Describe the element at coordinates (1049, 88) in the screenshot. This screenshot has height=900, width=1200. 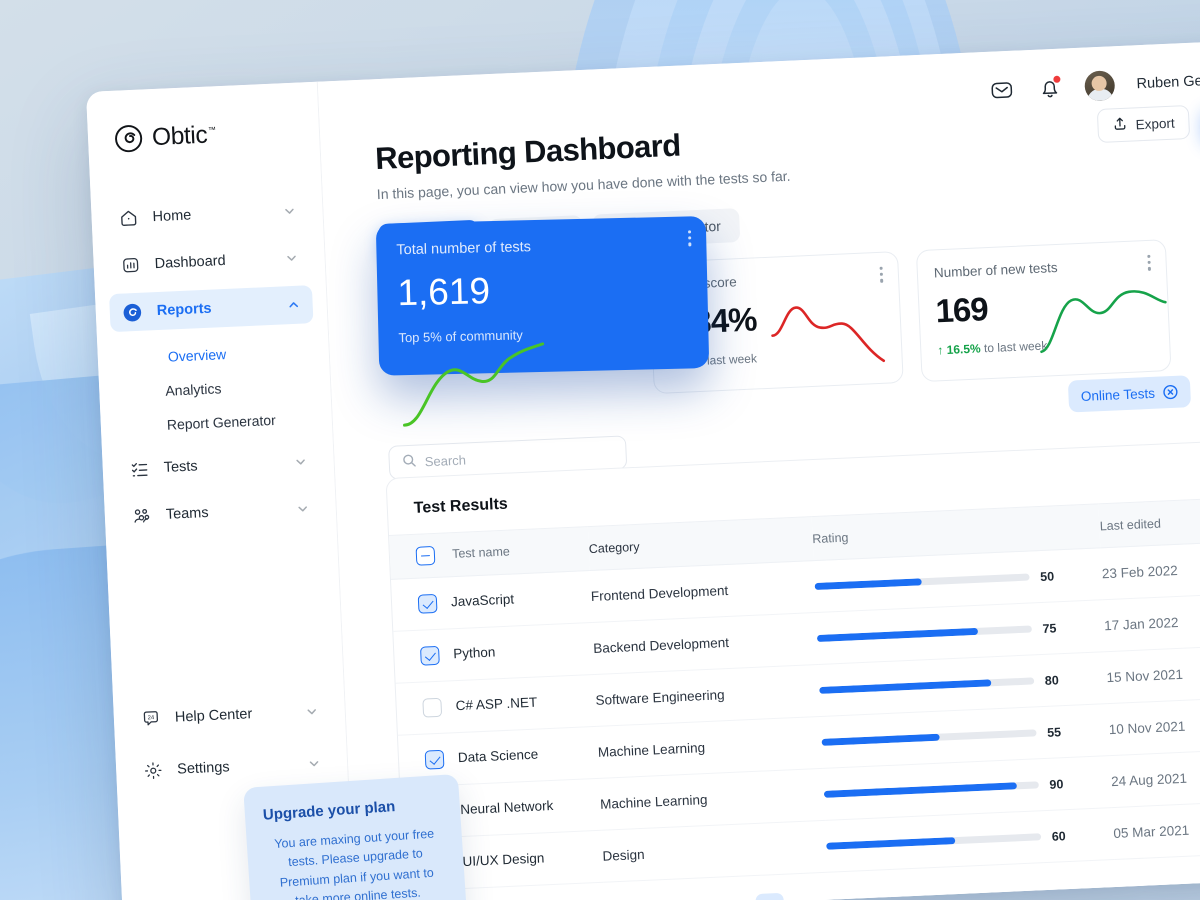
I see `bell-icon` at that location.